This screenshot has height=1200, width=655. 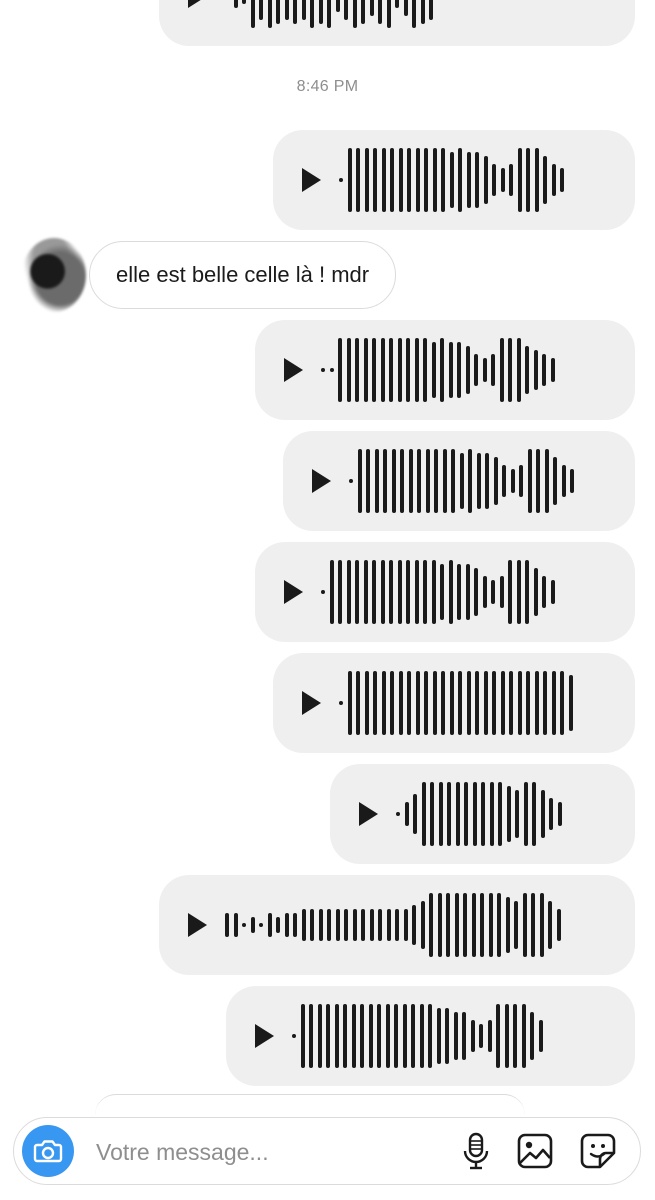 I want to click on sticker-icon, so click(x=598, y=1151).